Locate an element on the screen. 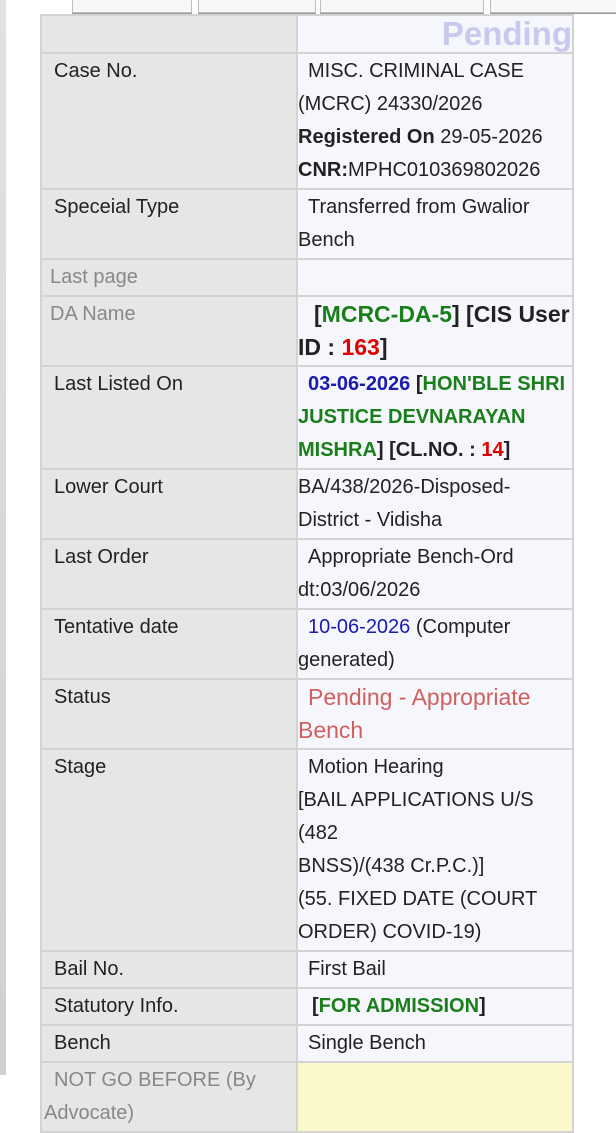  stage-line2: [BAIL APPLICATIONS U/S (482 is located at coordinates (416, 816).